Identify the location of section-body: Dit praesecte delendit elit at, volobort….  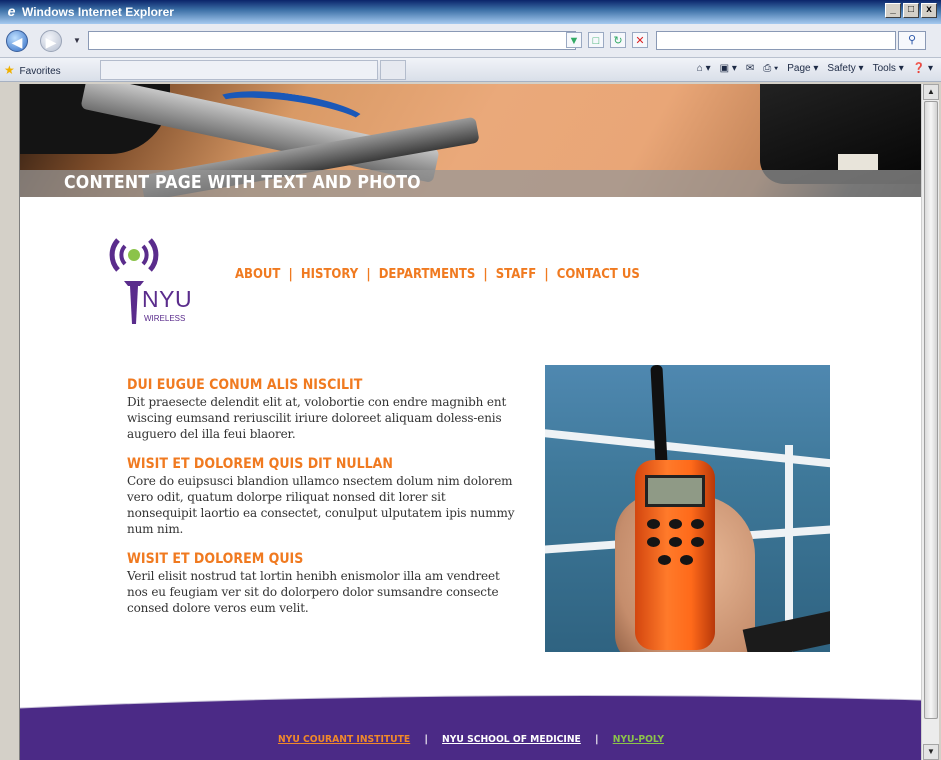
(317, 418).